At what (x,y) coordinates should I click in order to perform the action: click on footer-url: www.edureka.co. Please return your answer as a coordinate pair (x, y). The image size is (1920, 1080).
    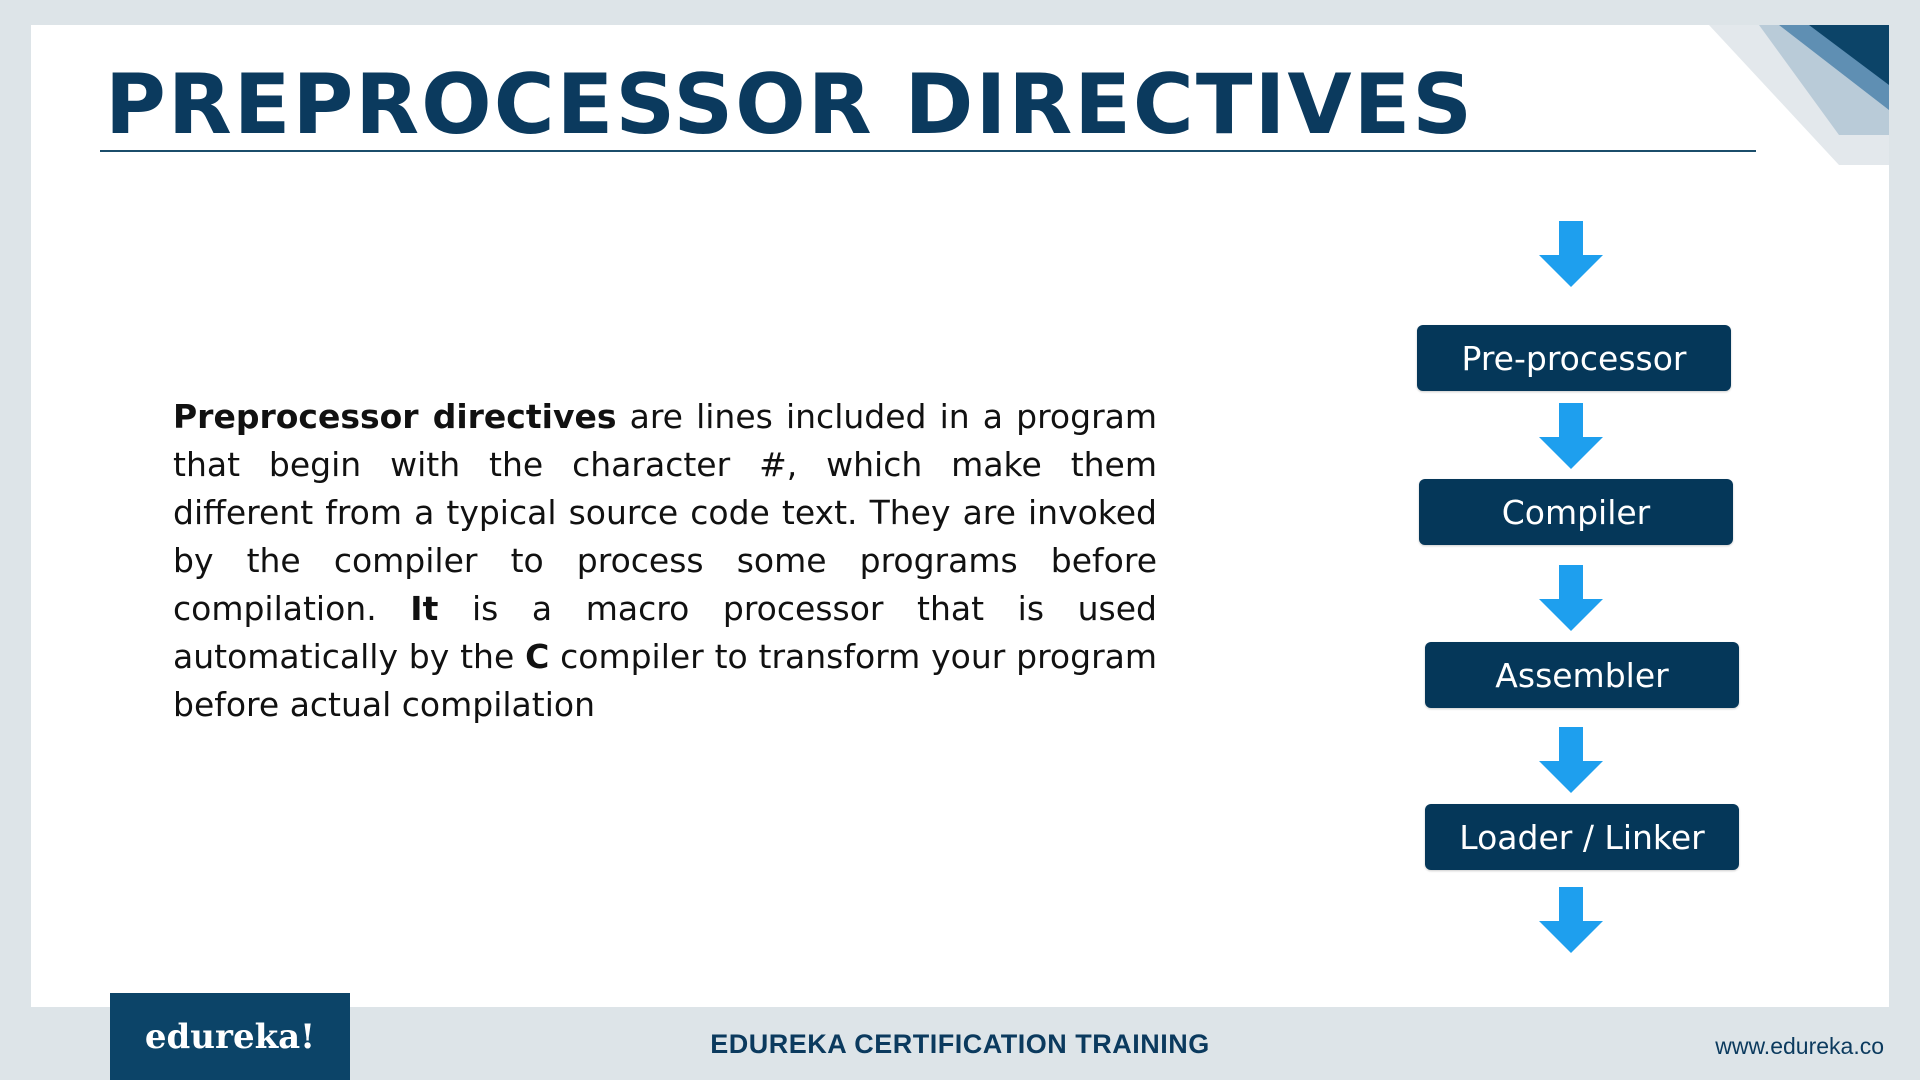
    Looking at the image, I should click on (1799, 1046).